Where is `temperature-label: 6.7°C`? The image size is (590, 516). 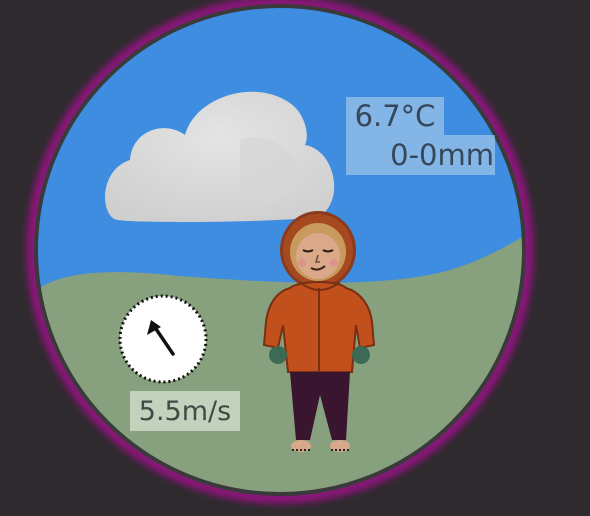 temperature-label: 6.7°C is located at coordinates (395, 116).